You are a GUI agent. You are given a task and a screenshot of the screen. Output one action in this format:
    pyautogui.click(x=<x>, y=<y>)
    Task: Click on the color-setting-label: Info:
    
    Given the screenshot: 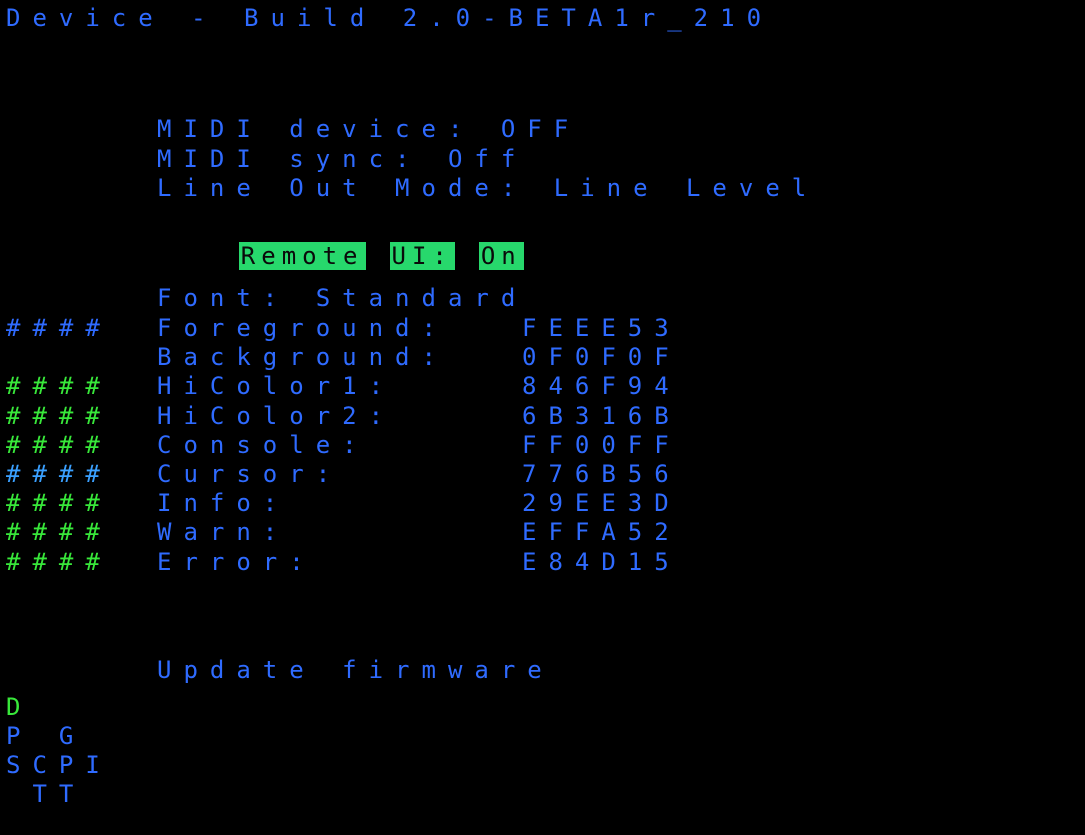 What is the action you would take?
    pyautogui.click(x=223, y=503)
    